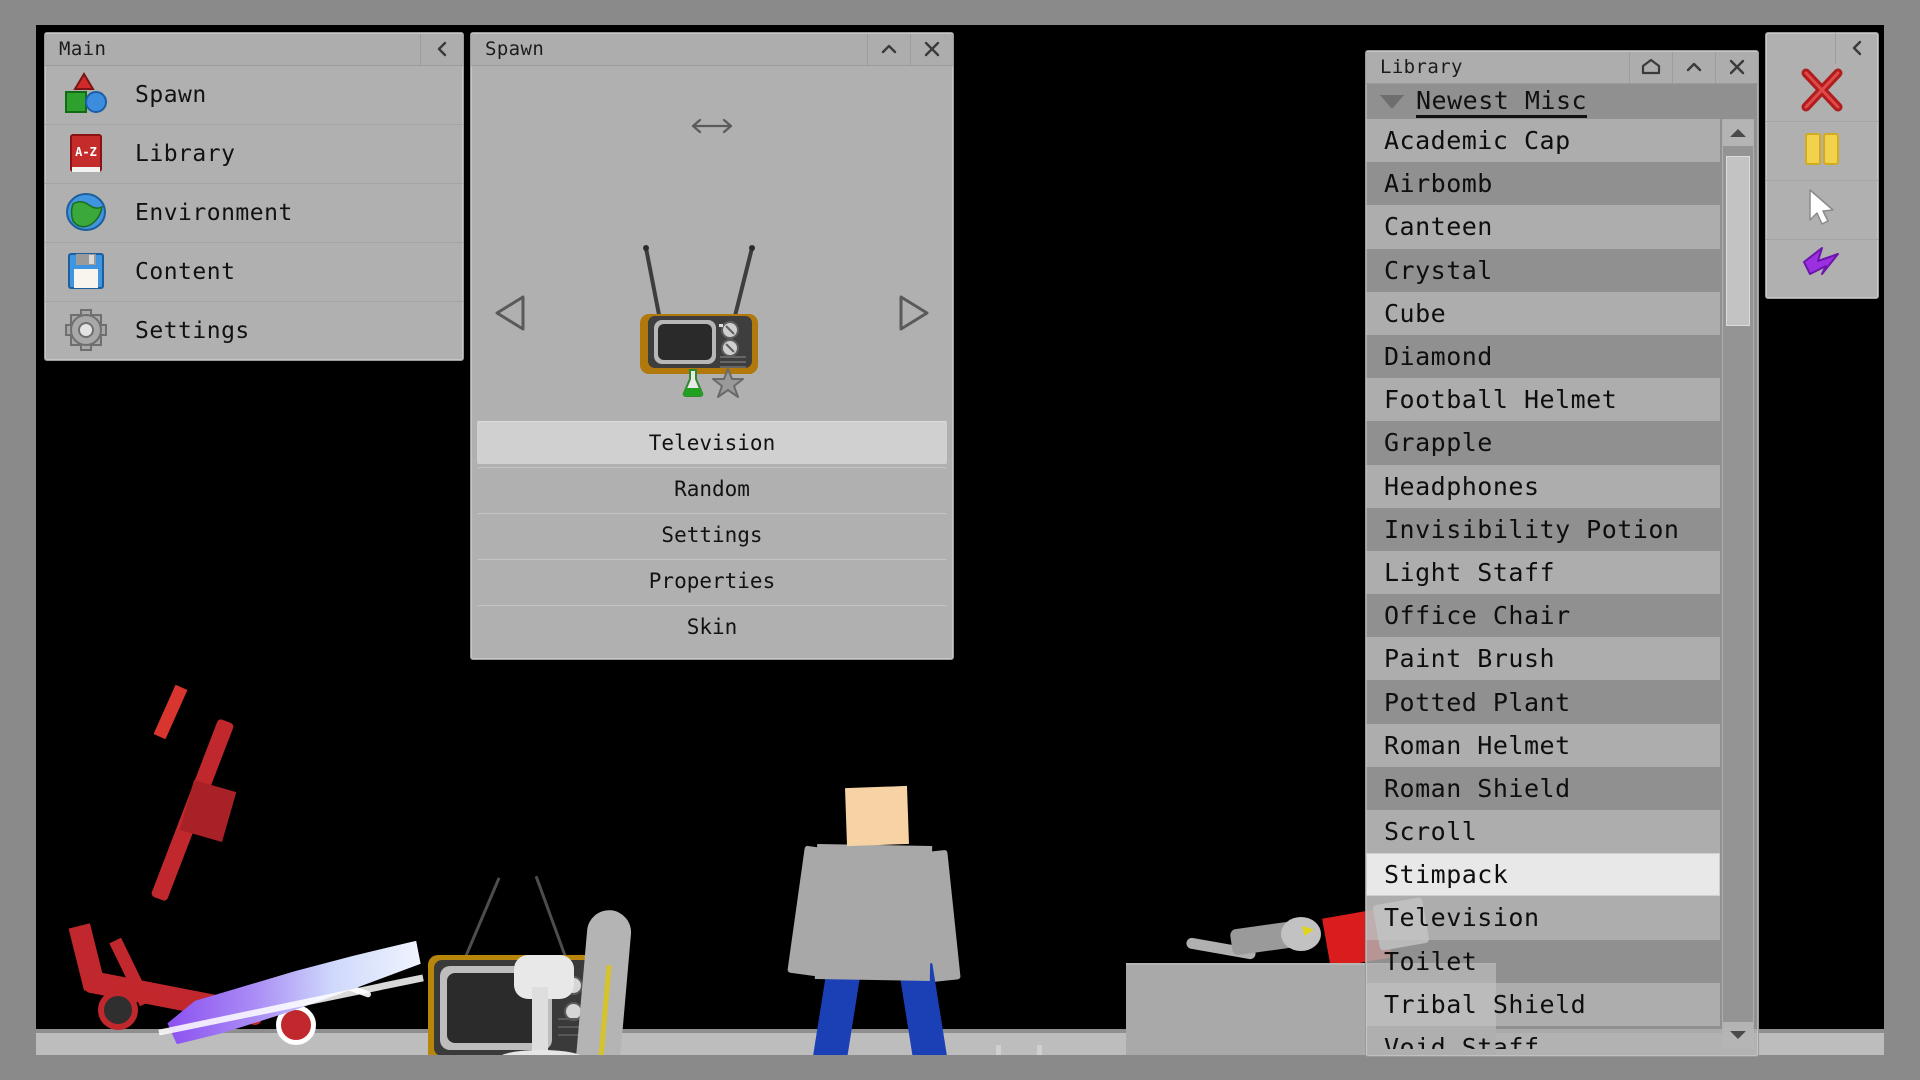 Image resolution: width=1920 pixels, height=1080 pixels. I want to click on pause-tool-button, so click(1822, 151).